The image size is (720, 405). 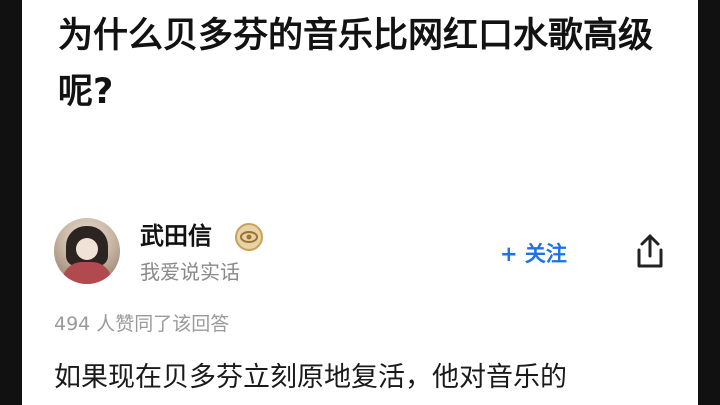 I want to click on video-frame-right, so click(x=709, y=202).